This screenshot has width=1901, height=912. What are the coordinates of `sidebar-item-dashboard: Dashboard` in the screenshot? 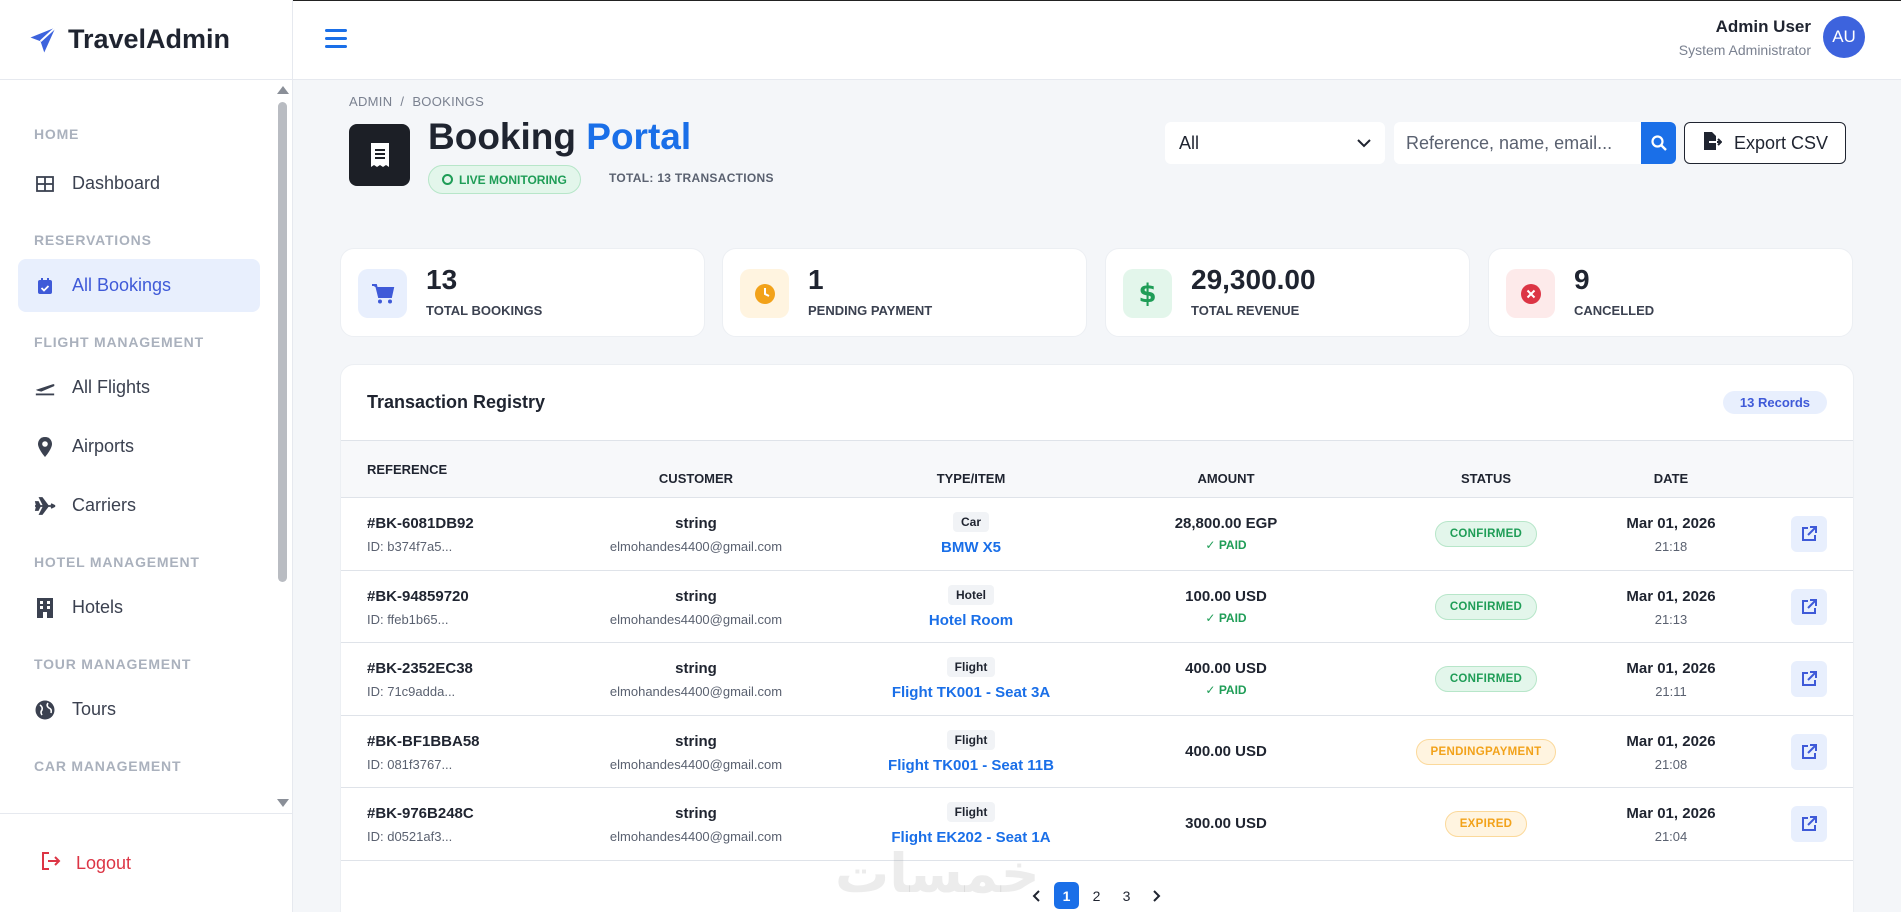 It's located at (139, 183).